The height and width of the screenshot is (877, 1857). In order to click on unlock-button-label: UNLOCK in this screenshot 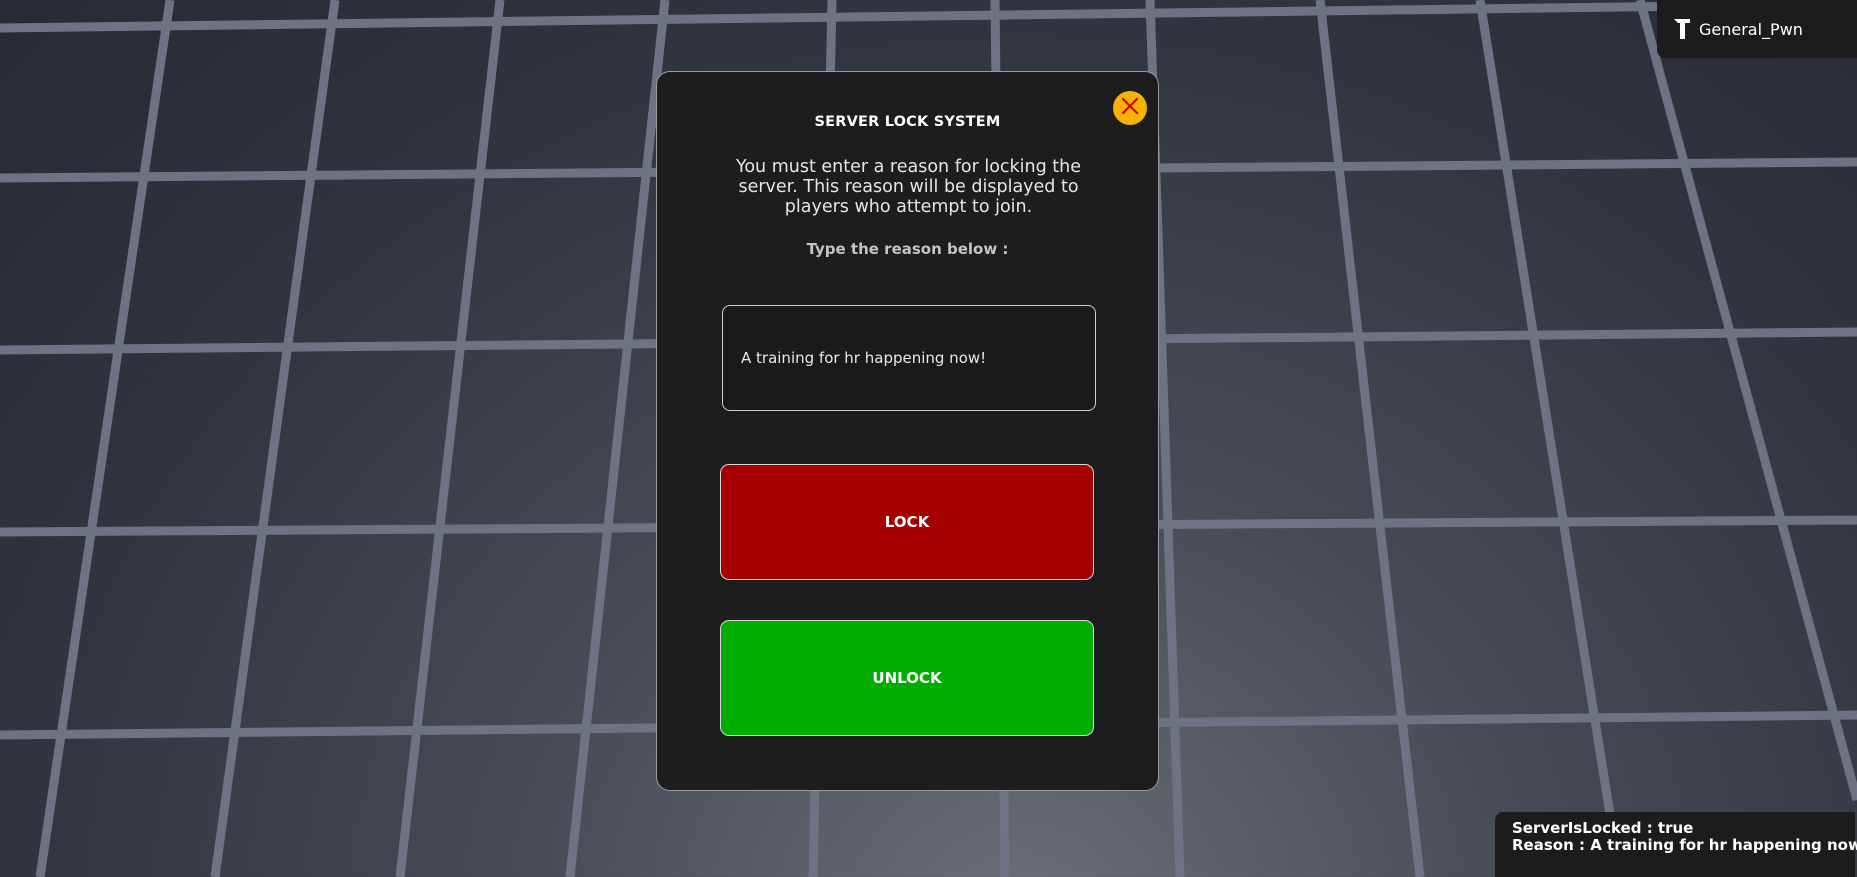, I will do `click(907, 678)`.